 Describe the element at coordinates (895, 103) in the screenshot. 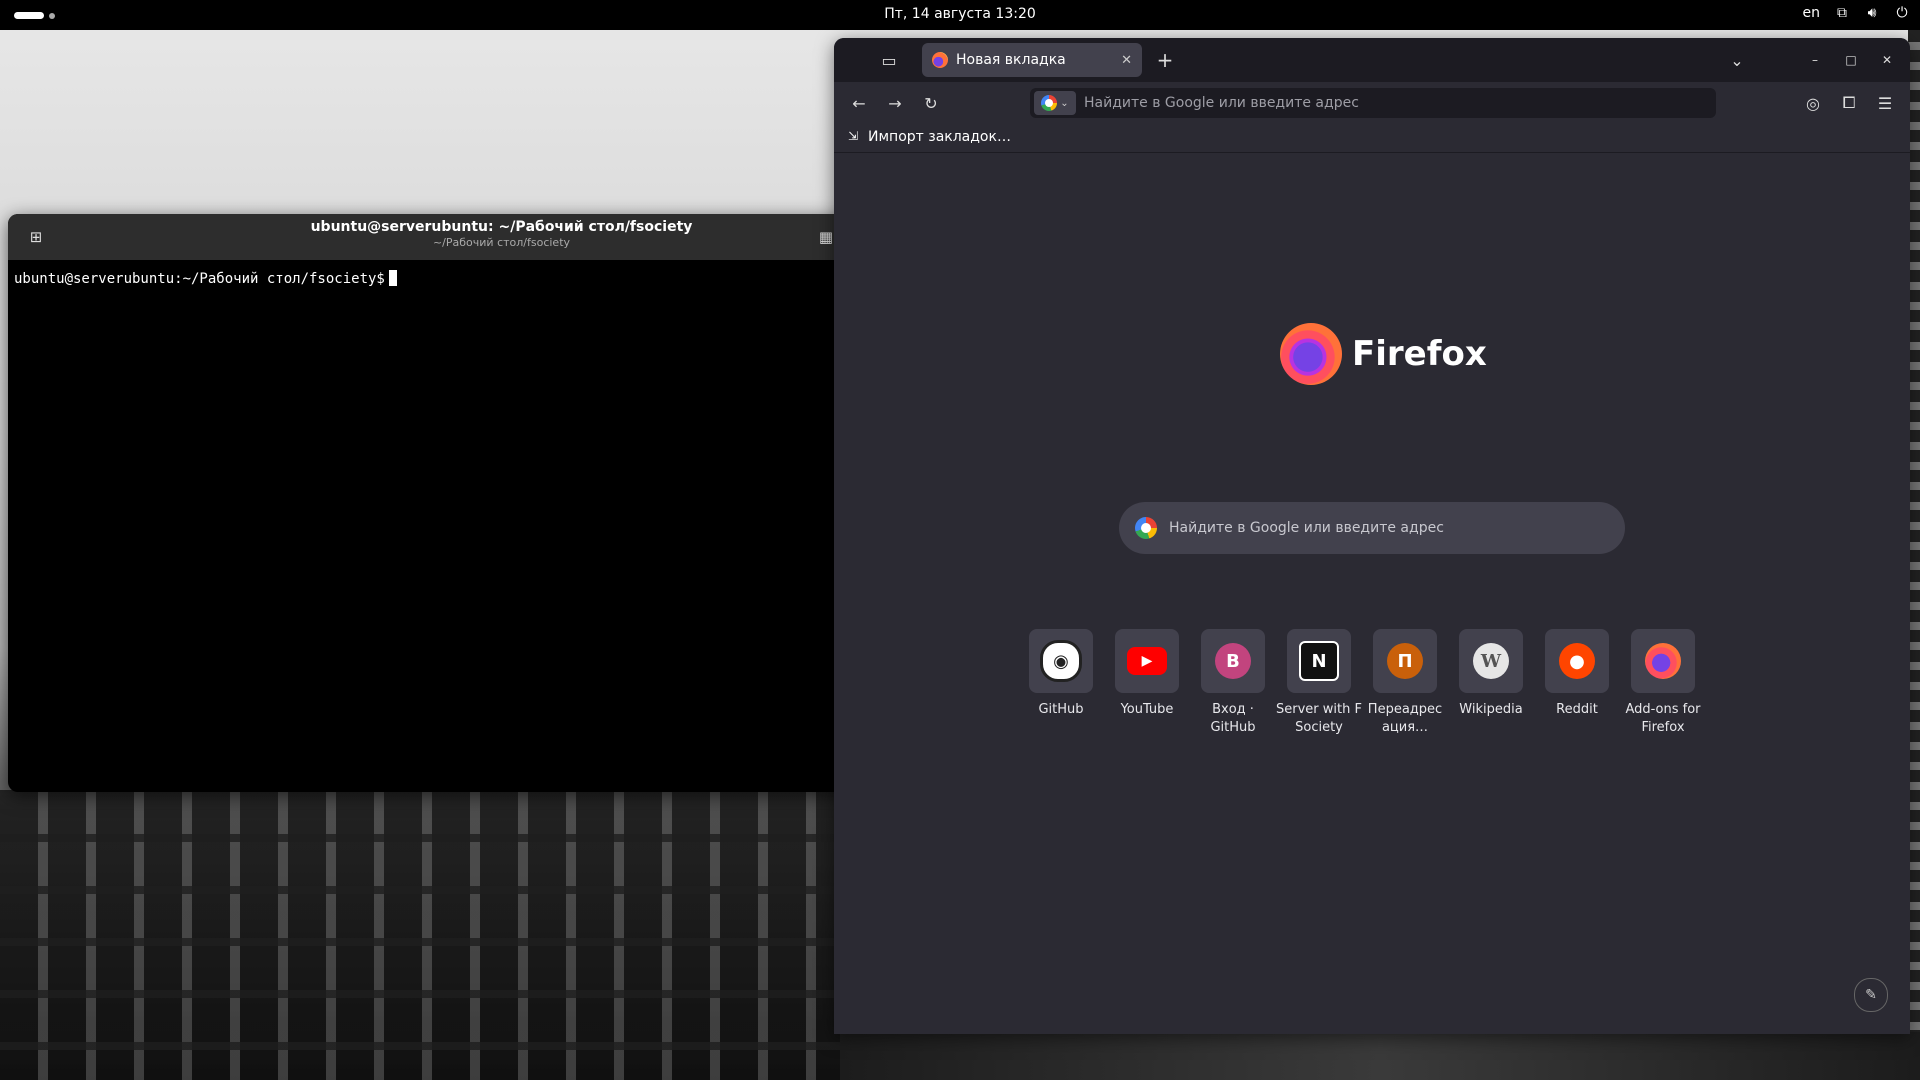

I see `forward-icon: →` at that location.